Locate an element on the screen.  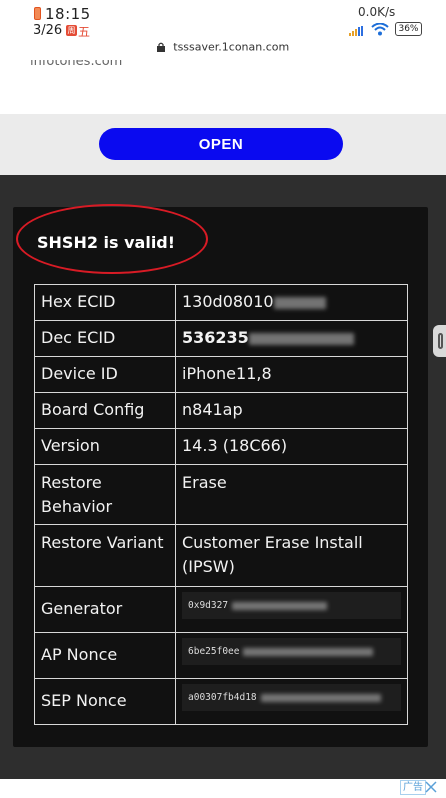
table-row: Device ID iPhone11,8 is located at coordinates (221, 374).